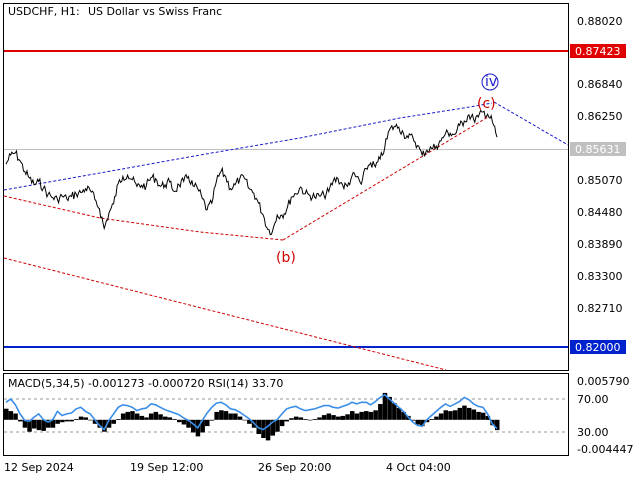 The width and height of the screenshot is (640, 480). What do you see at coordinates (605, 449) in the screenshot?
I see `y-tick-label: -0.004447` at bounding box center [605, 449].